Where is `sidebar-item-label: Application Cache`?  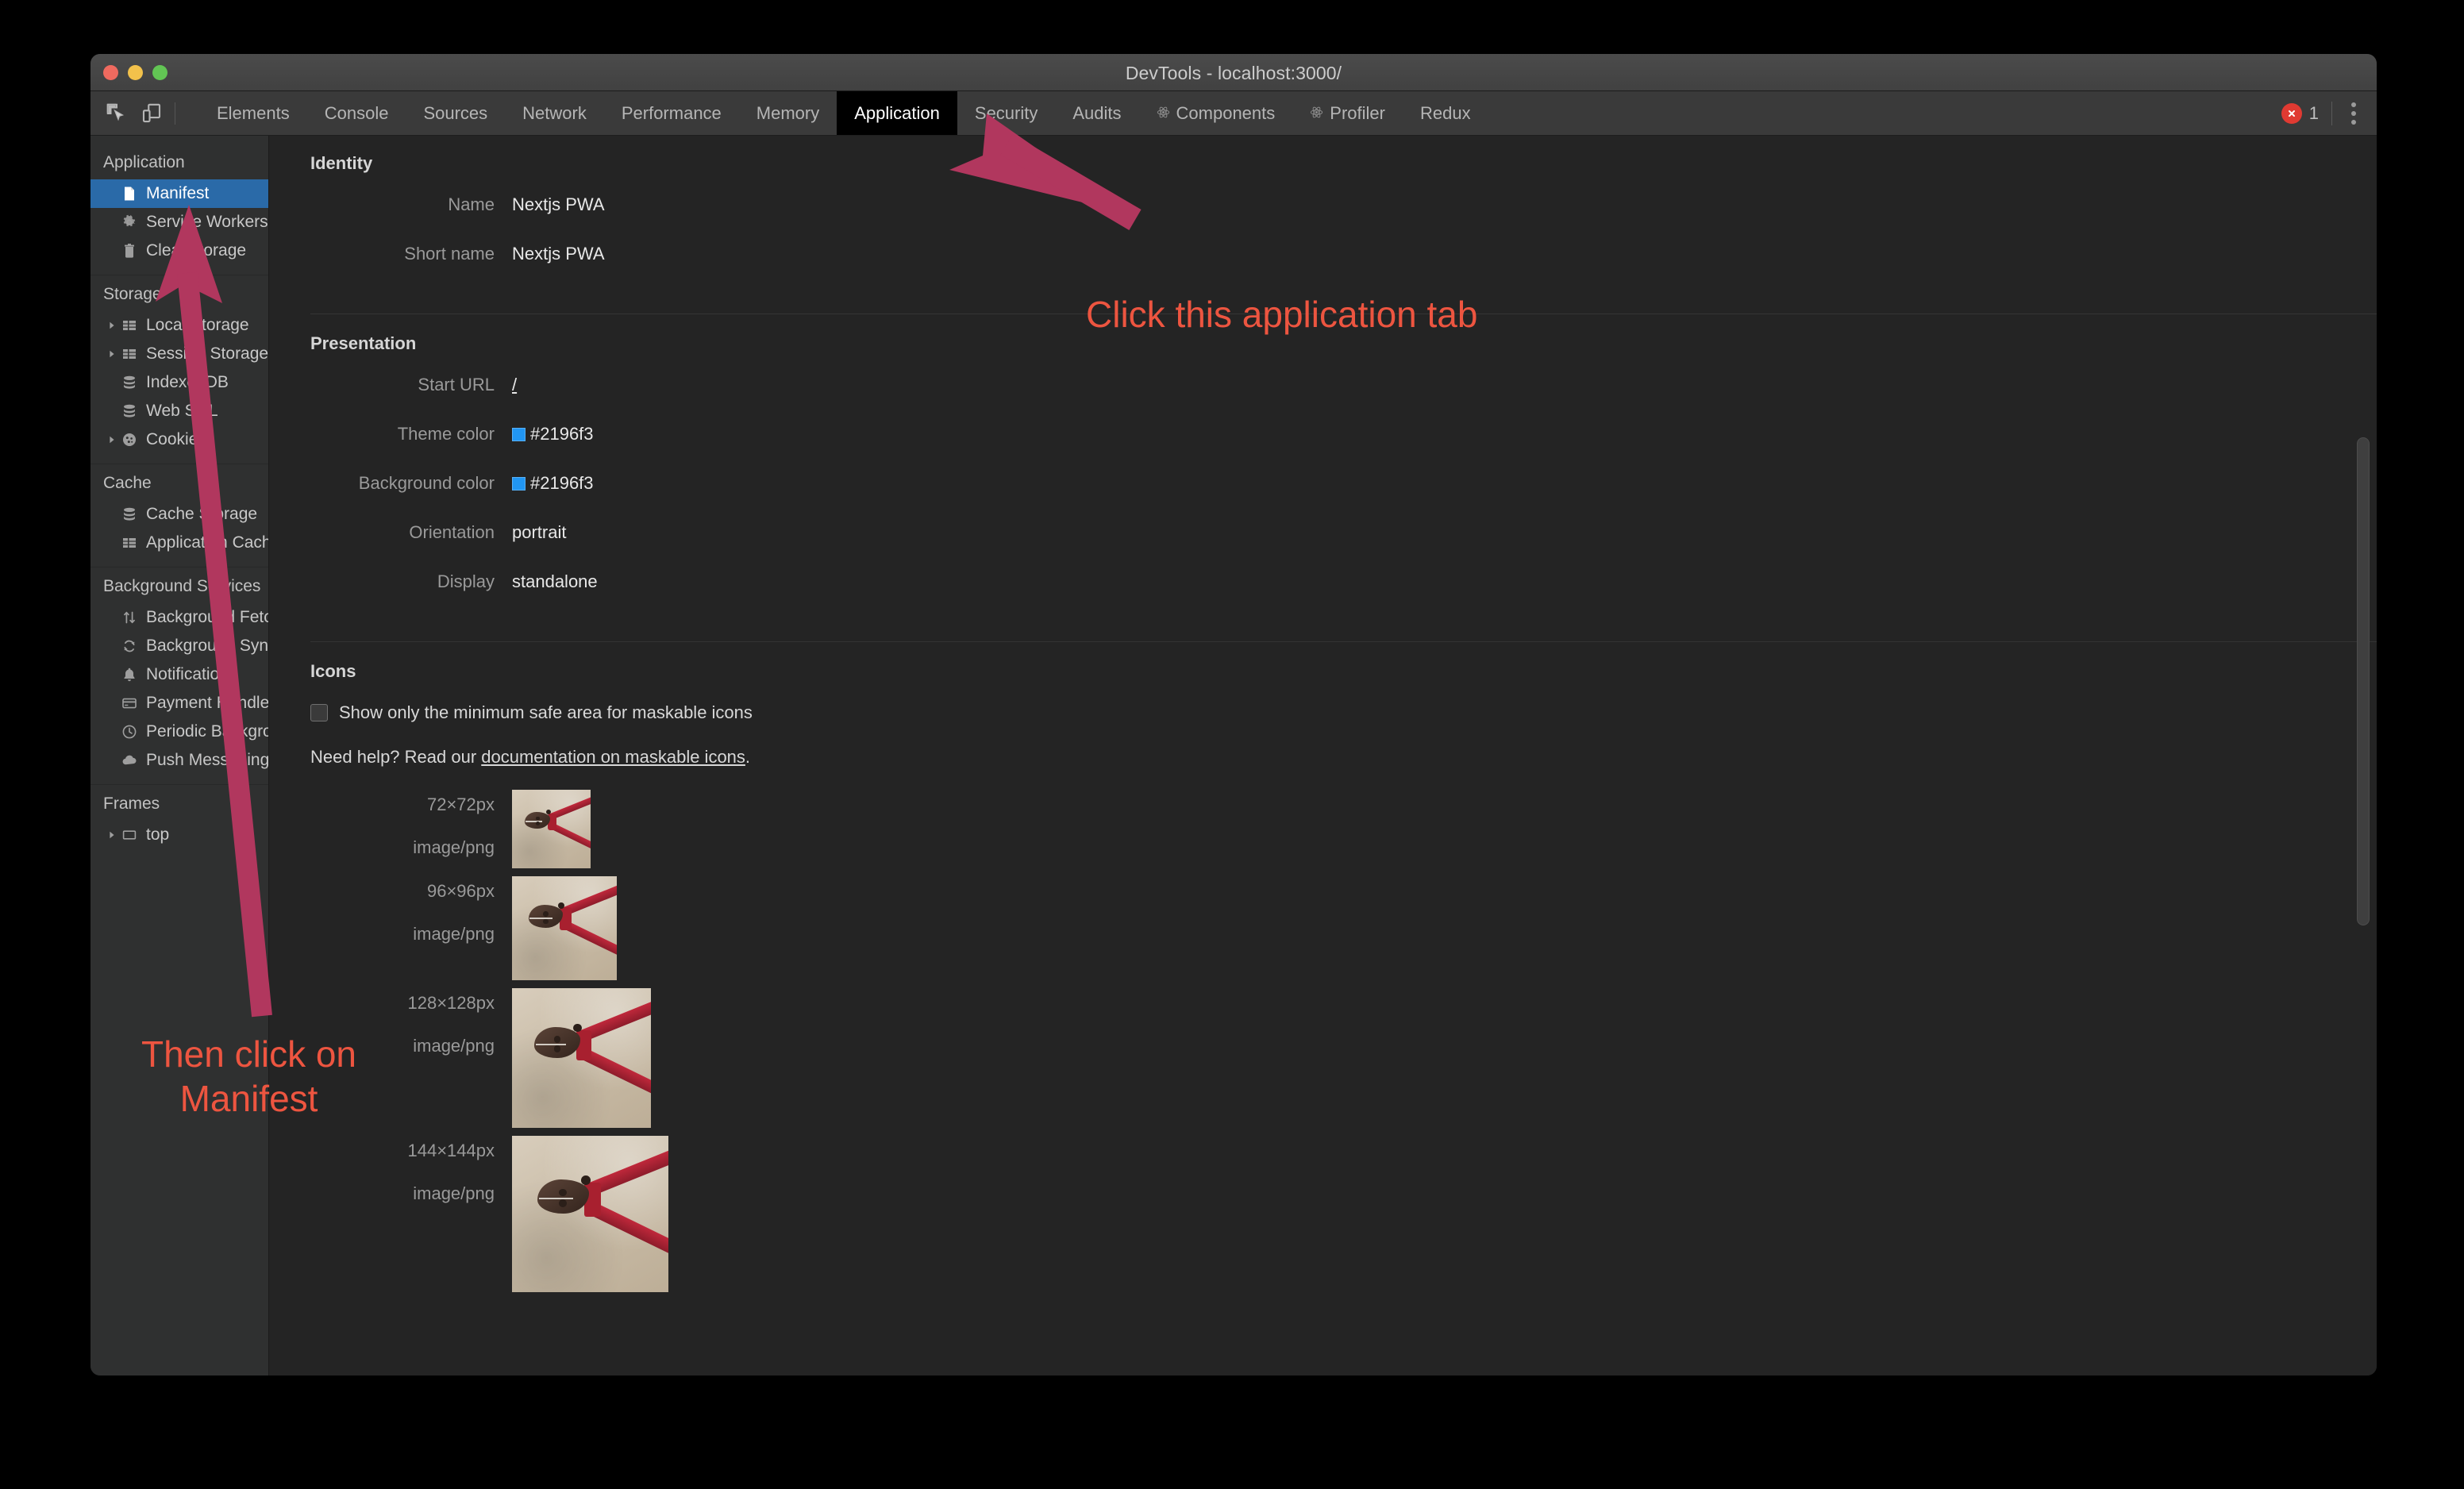
sidebar-item-label: Application Cache is located at coordinates (207, 542).